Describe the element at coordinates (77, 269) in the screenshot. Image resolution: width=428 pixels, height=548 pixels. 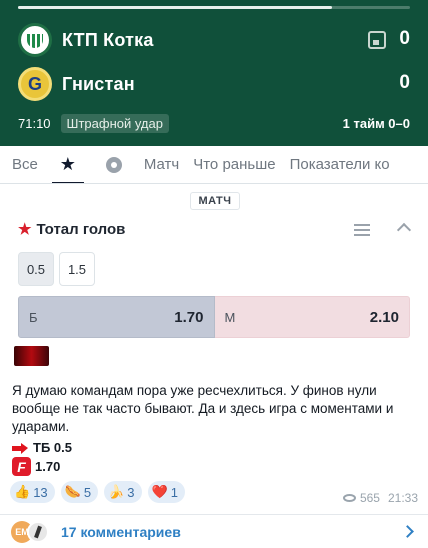
I see `line-option-1-5: 1.5` at that location.